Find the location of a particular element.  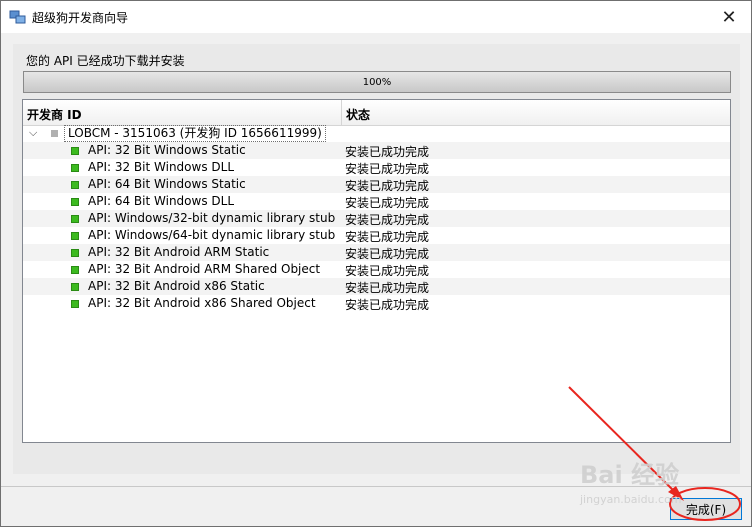

app-icon is located at coordinates (17, 17).